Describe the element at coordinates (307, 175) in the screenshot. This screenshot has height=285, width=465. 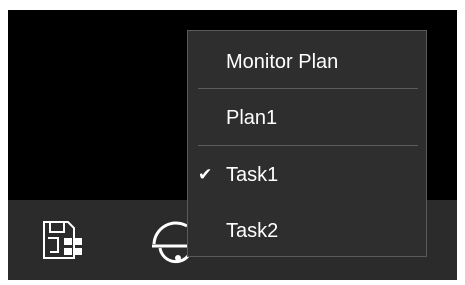
I see `menu-item-task1: ✔ Task1` at that location.